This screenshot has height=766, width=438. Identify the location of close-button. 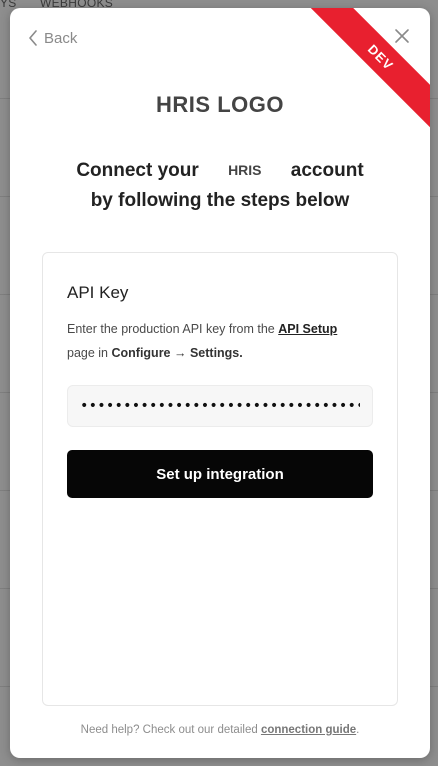
(402, 36).